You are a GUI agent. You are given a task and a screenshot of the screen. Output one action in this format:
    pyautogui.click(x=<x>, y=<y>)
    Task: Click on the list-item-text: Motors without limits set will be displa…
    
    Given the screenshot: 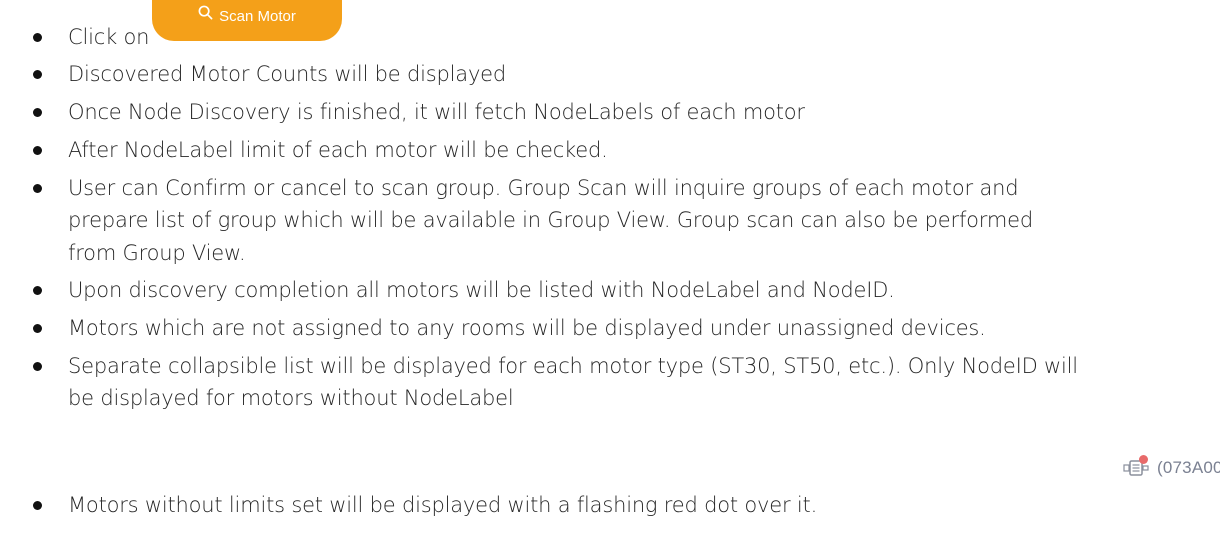 What is the action you would take?
    pyautogui.click(x=443, y=505)
    